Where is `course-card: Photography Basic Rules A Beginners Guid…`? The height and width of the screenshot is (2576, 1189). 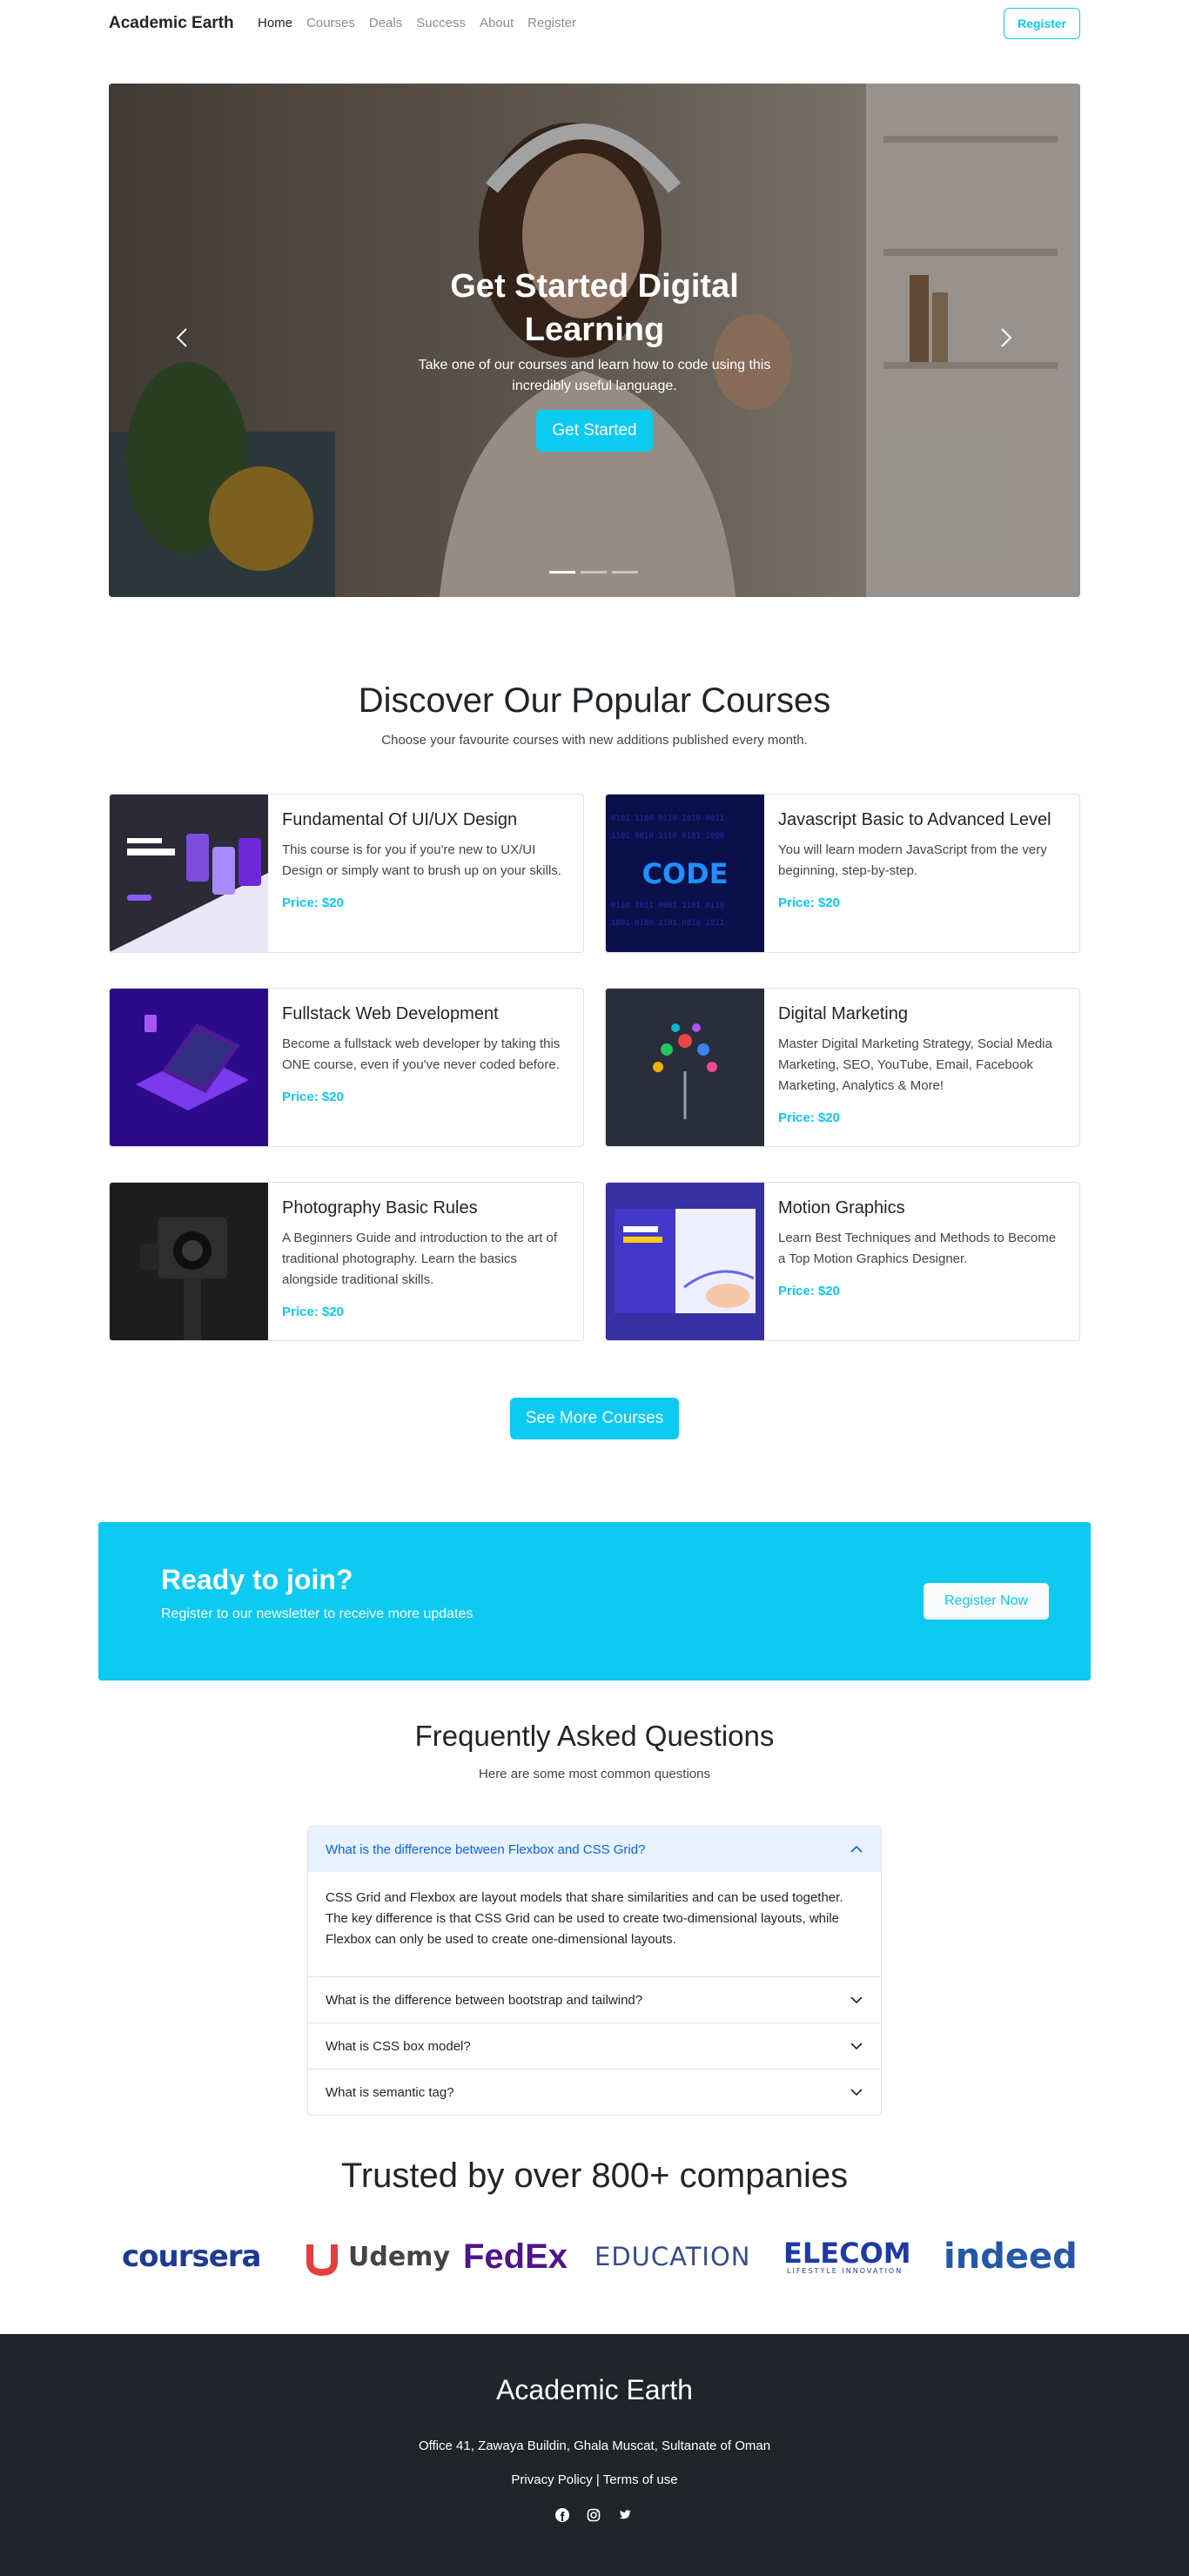 course-card: Photography Basic Rules A Beginners Guid… is located at coordinates (347, 1261).